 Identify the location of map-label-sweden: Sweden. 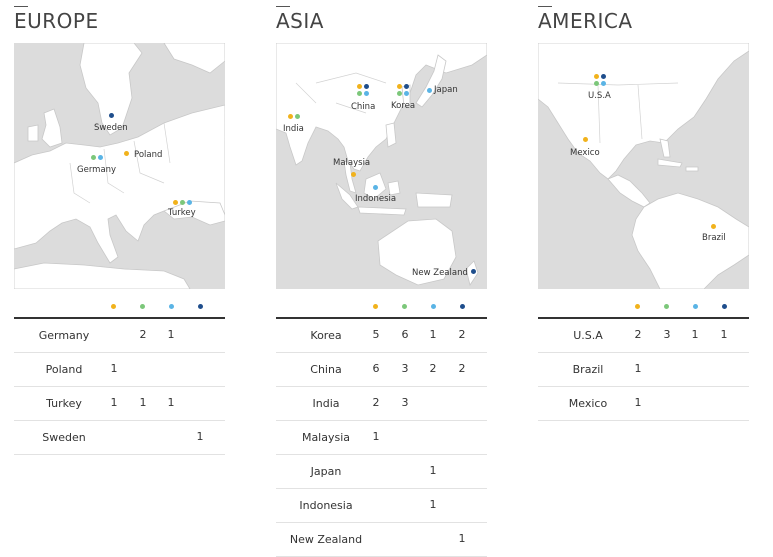
(111, 128).